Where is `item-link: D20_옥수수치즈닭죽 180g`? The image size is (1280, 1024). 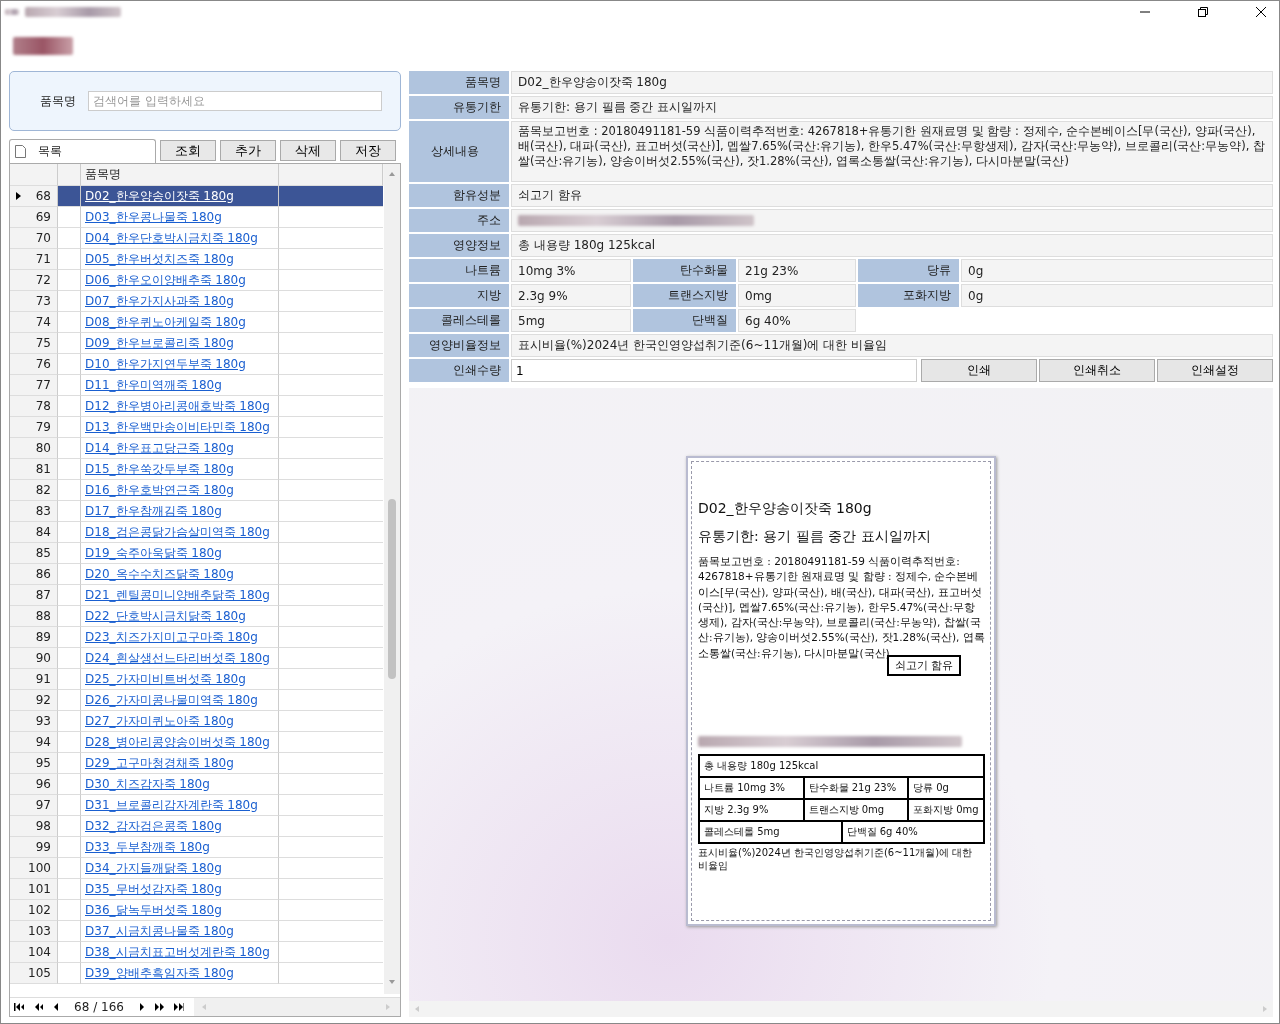 item-link: D20_옥수수치즈닭죽 180g is located at coordinates (159, 574).